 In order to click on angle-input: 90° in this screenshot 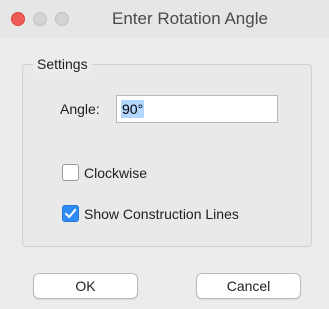, I will do `click(197, 109)`.